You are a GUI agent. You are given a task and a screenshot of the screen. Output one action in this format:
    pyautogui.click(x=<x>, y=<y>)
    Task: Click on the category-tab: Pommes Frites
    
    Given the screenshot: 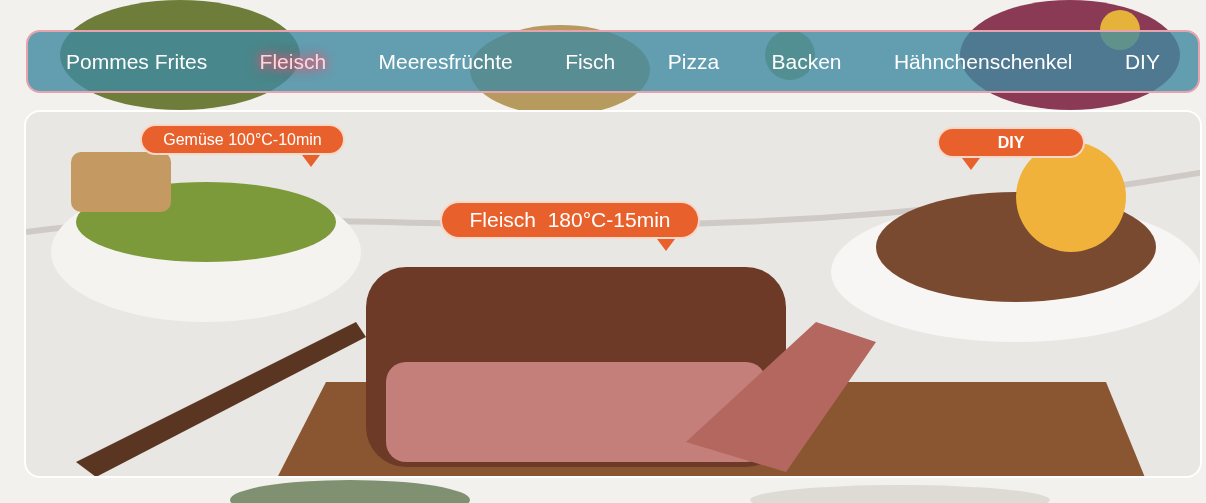 What is the action you would take?
    pyautogui.click(x=137, y=61)
    